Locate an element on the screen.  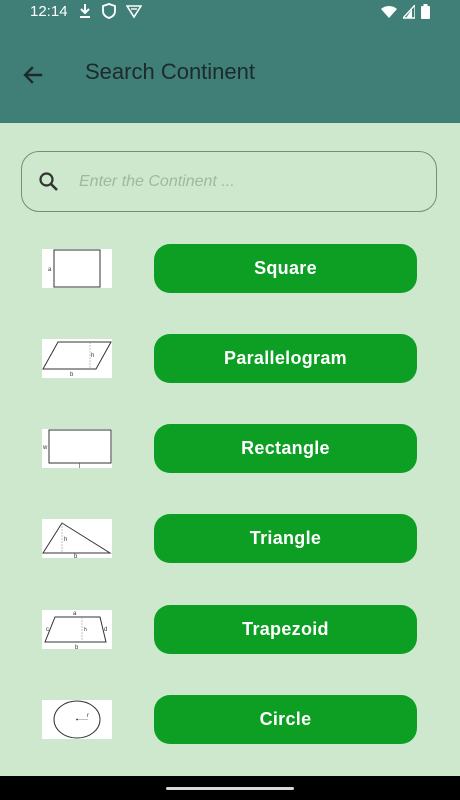
arrow-back-icon is located at coordinates (33, 75).